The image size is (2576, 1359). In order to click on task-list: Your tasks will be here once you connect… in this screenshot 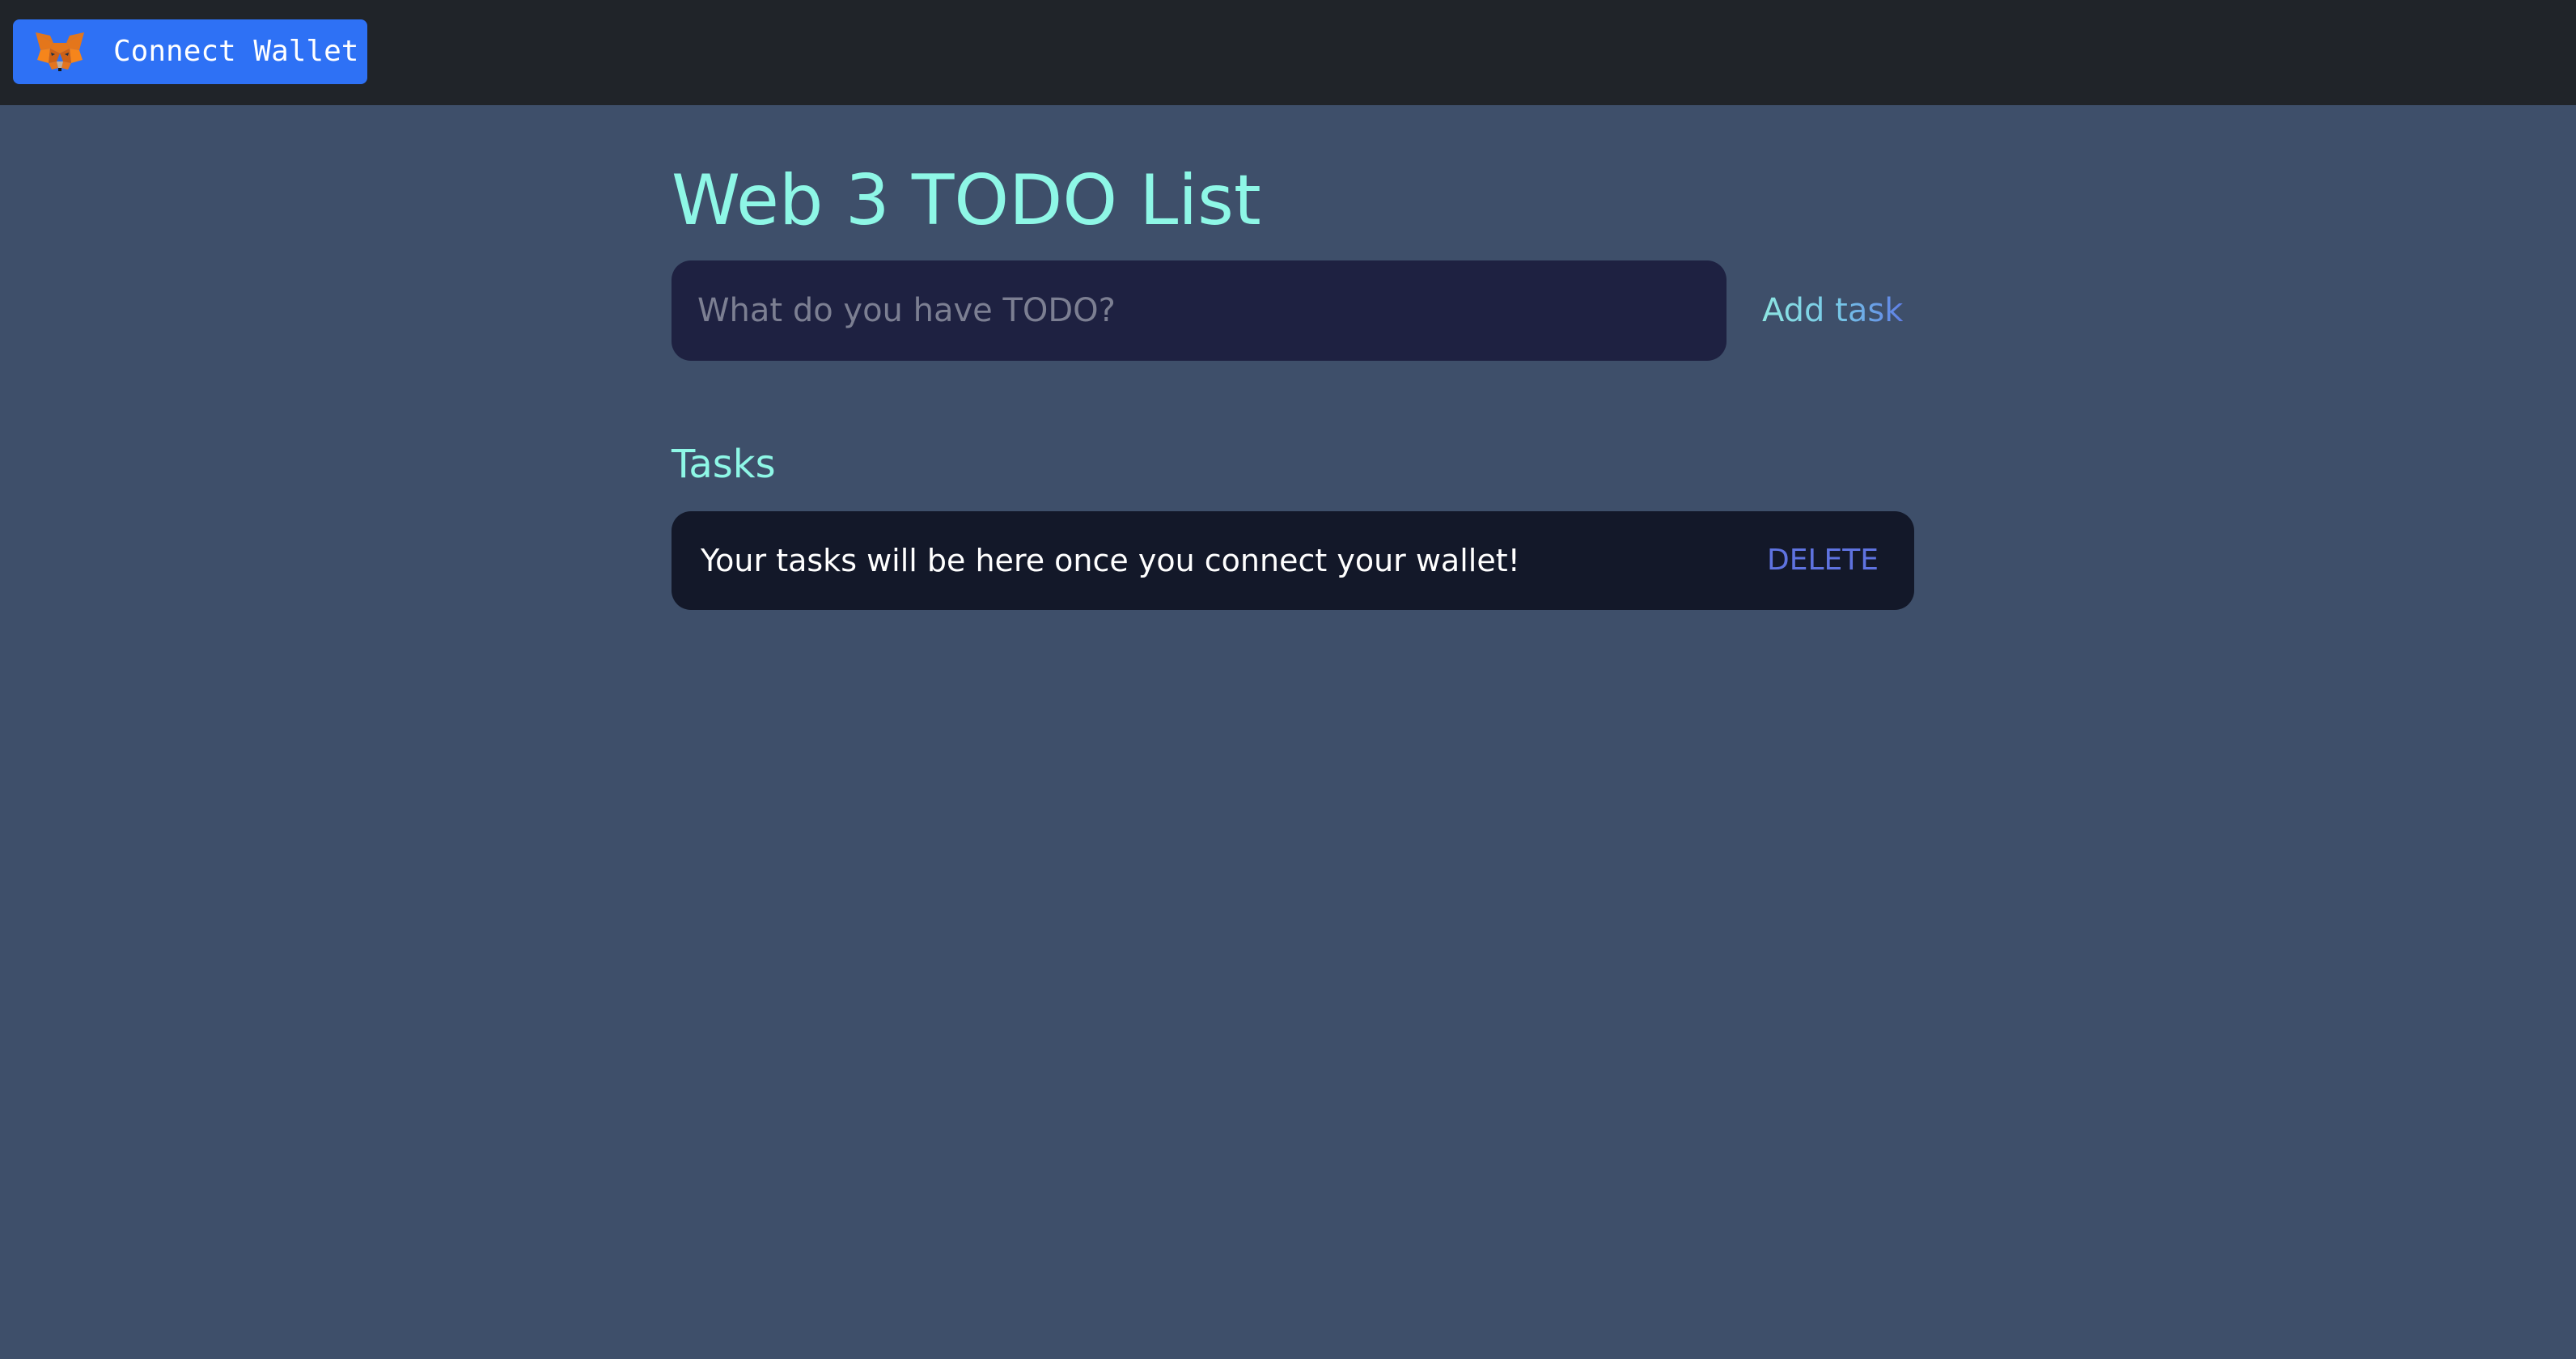, I will do `click(1293, 560)`.